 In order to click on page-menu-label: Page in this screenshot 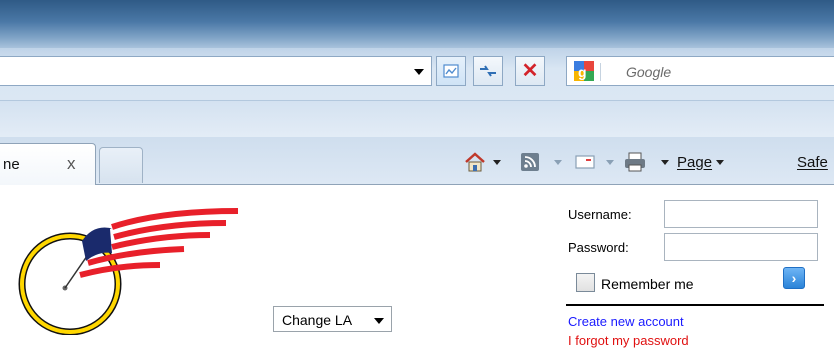, I will do `click(695, 162)`.